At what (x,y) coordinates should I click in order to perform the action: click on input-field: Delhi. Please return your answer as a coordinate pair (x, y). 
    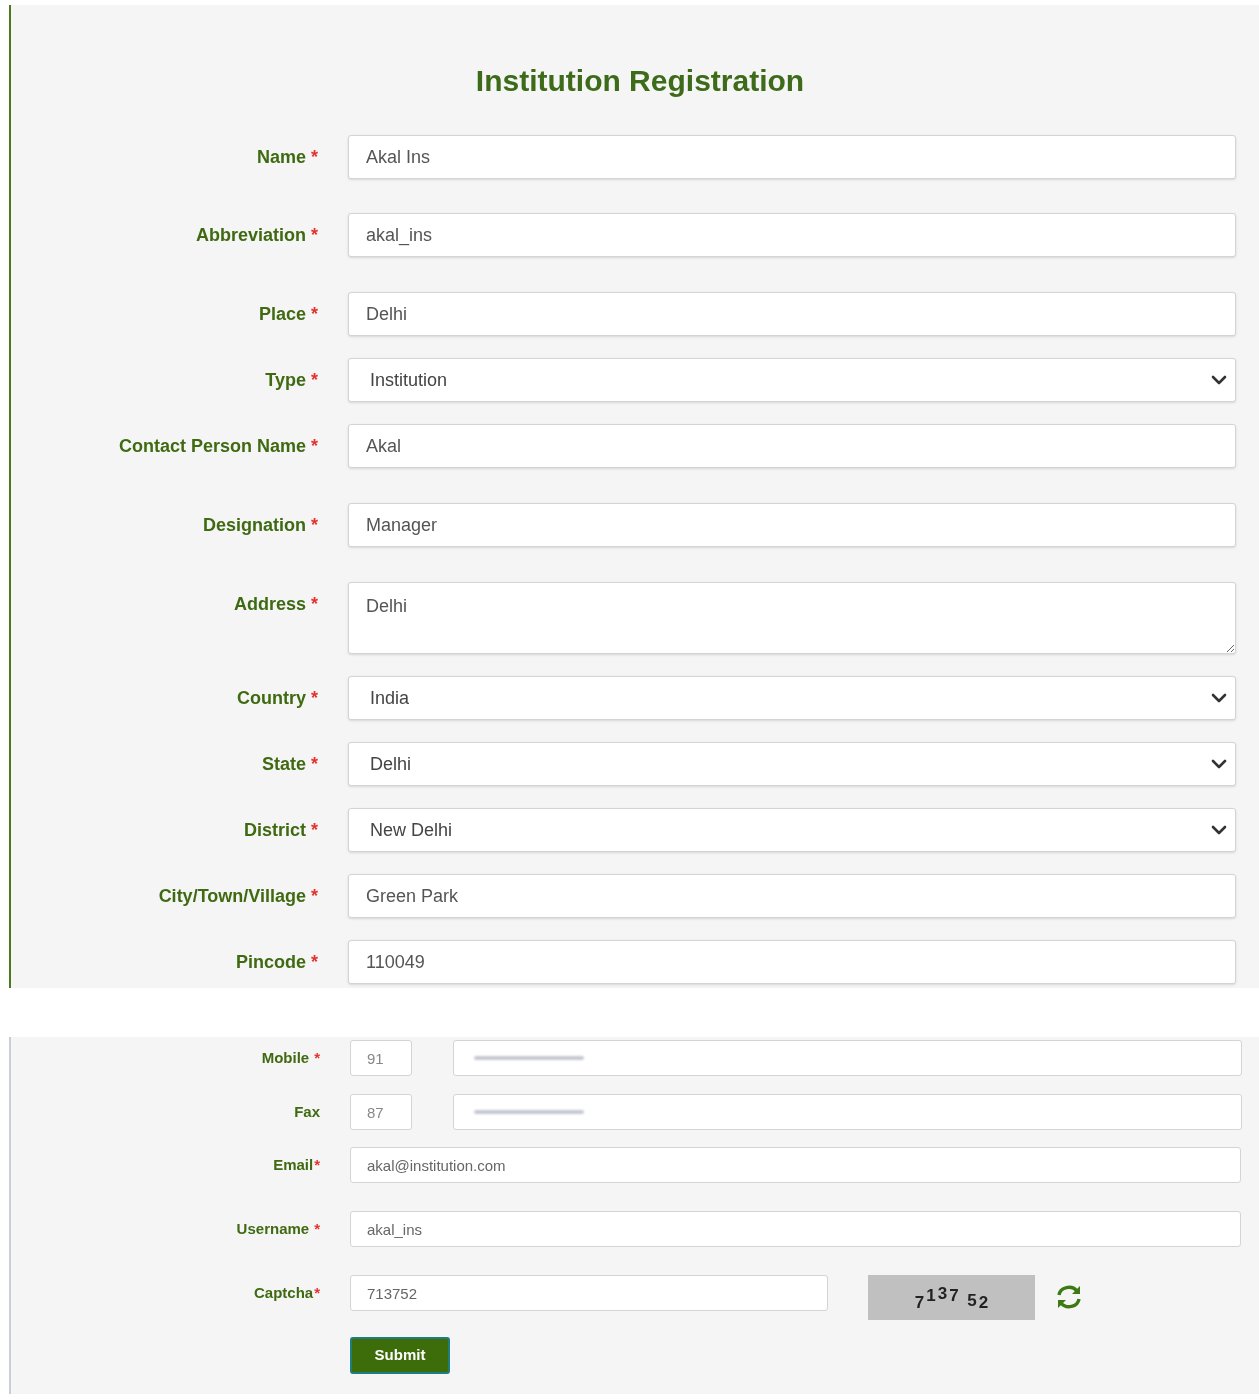
    Looking at the image, I should click on (792, 314).